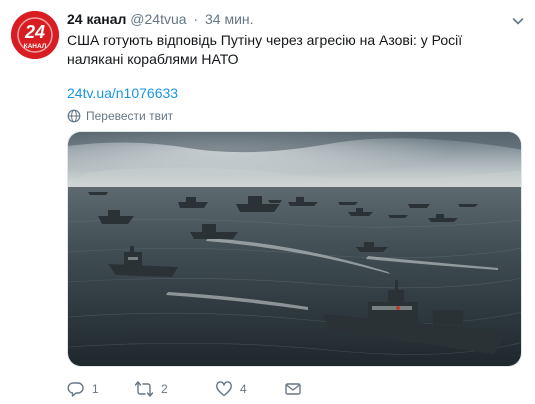 The width and height of the screenshot is (535, 404). What do you see at coordinates (95, 389) in the screenshot?
I see `reply-count: 1` at bounding box center [95, 389].